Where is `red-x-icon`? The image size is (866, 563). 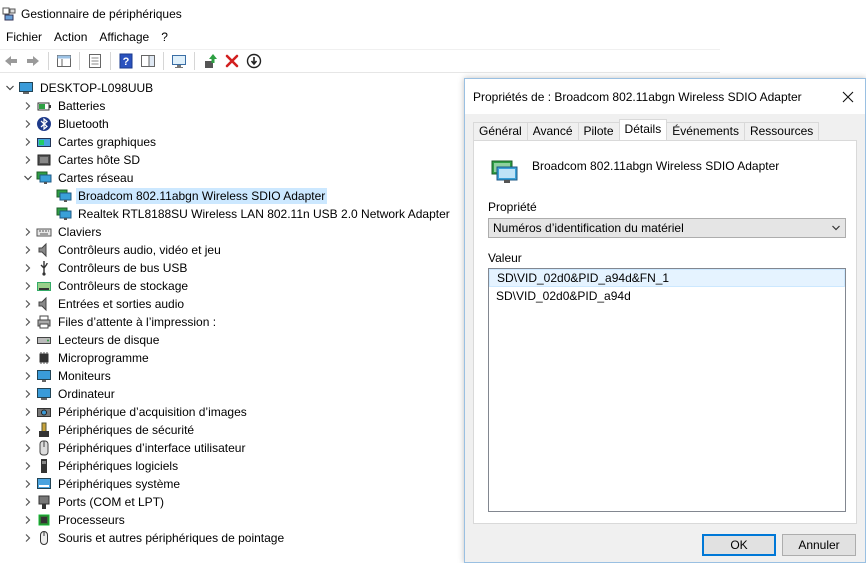
red-x-icon is located at coordinates (232, 61).